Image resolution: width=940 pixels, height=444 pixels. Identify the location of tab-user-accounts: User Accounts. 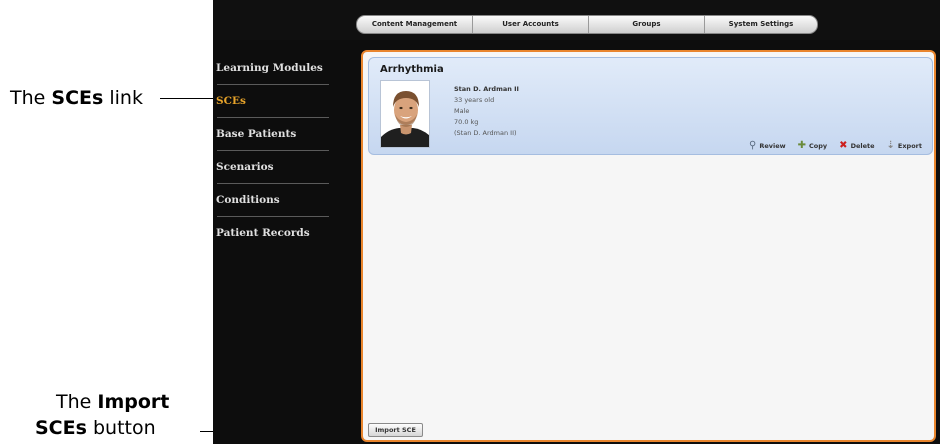
(531, 24).